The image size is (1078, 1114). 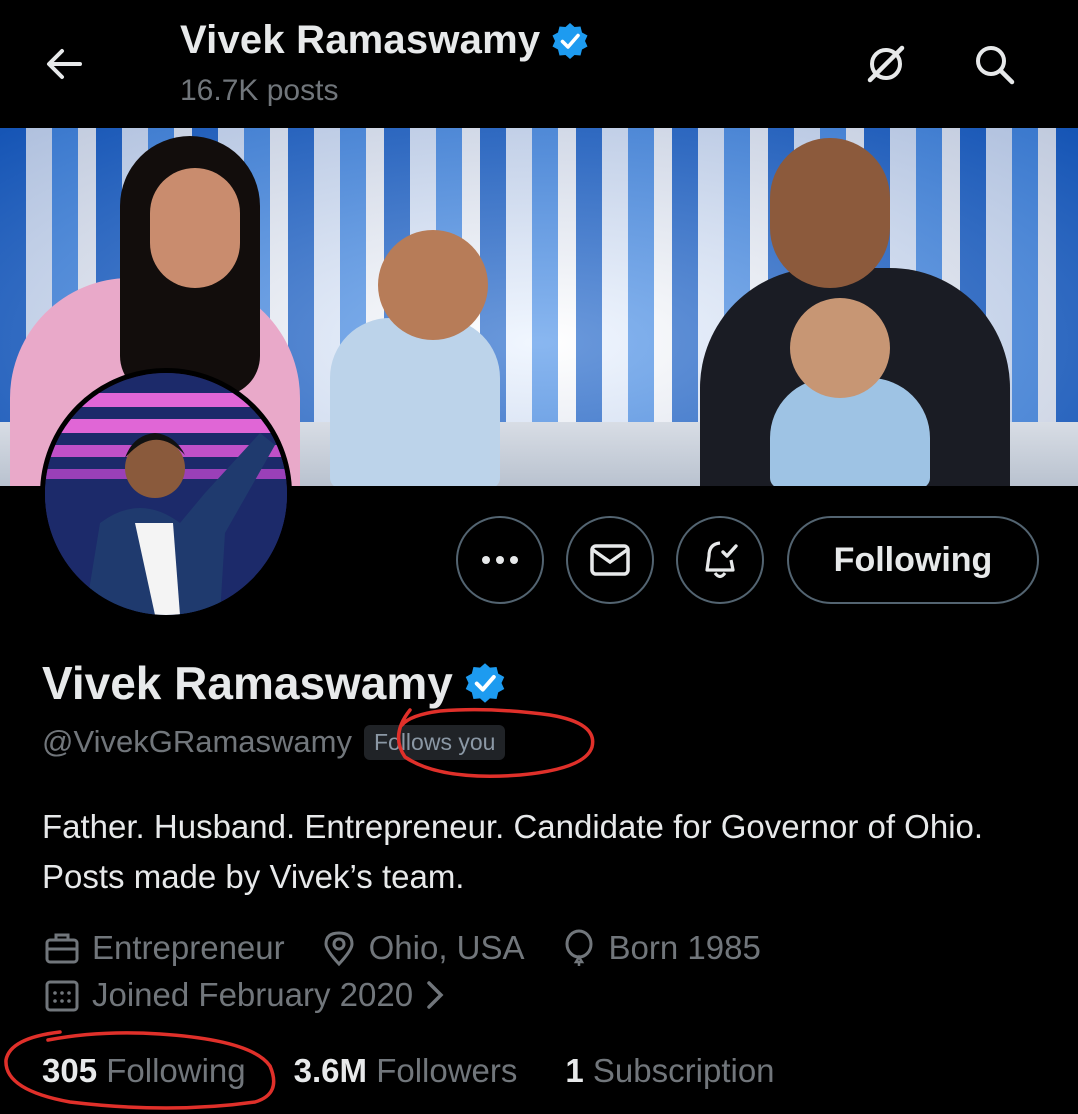 What do you see at coordinates (434, 742) in the screenshot?
I see `follows-you-badge: Follows you` at bounding box center [434, 742].